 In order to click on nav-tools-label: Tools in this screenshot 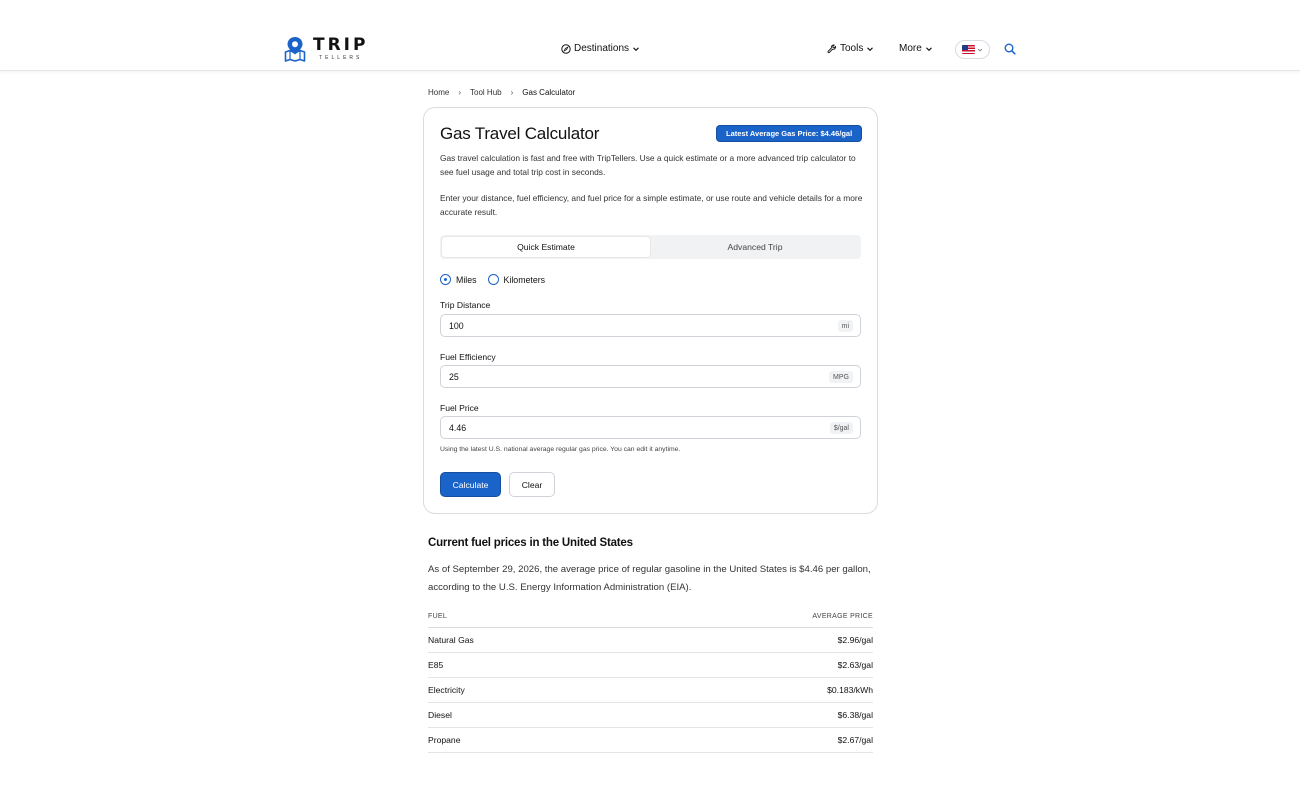, I will do `click(852, 48)`.